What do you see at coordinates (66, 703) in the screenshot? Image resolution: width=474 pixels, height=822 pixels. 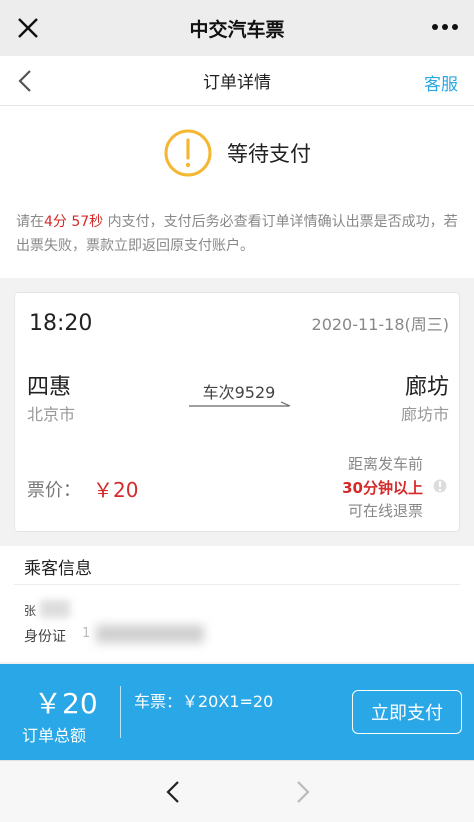 I see `total-amount: ￥20` at bounding box center [66, 703].